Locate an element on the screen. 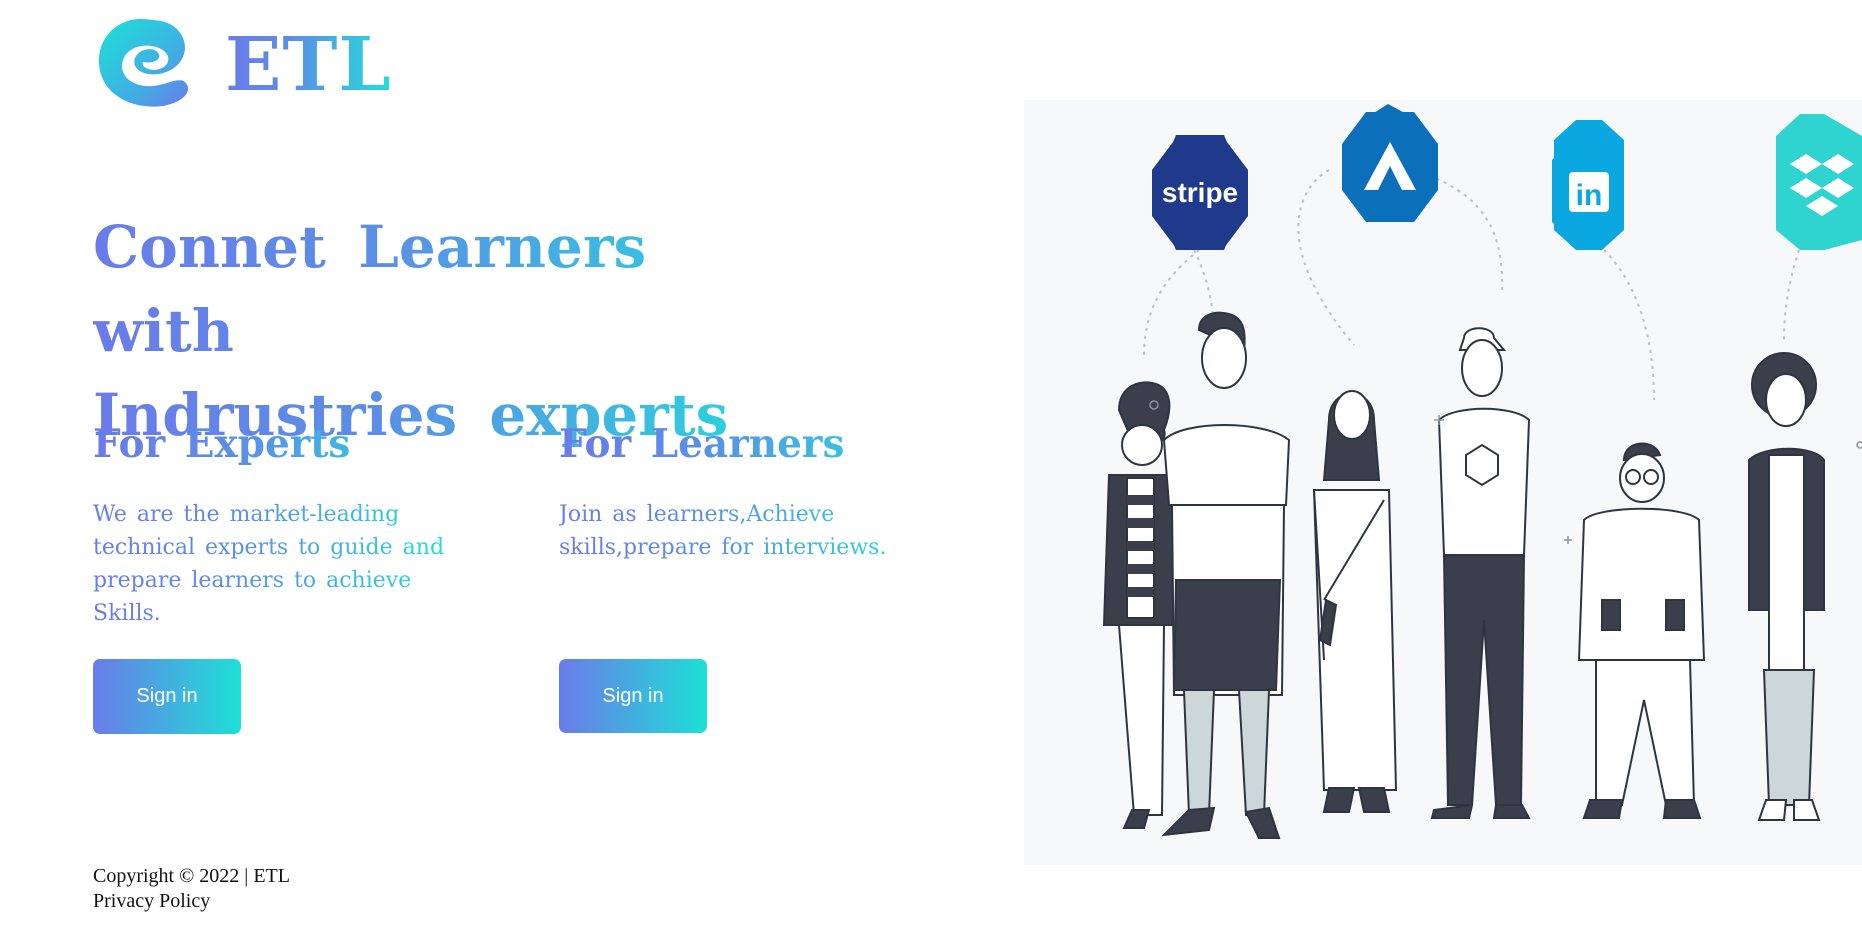  linkedin-badge-icon: in is located at coordinates (1588, 185).